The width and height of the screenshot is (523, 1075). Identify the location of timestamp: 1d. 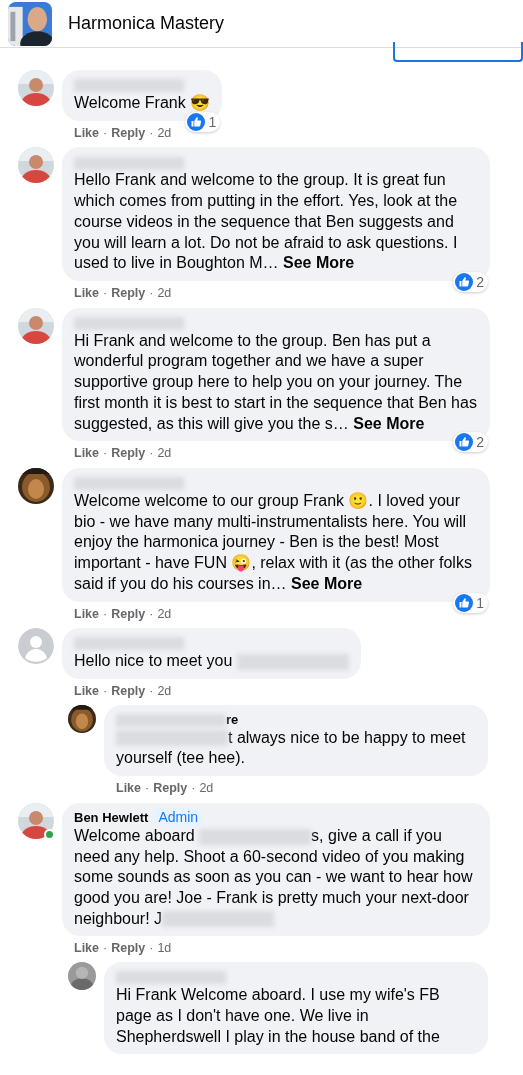
(164, 949).